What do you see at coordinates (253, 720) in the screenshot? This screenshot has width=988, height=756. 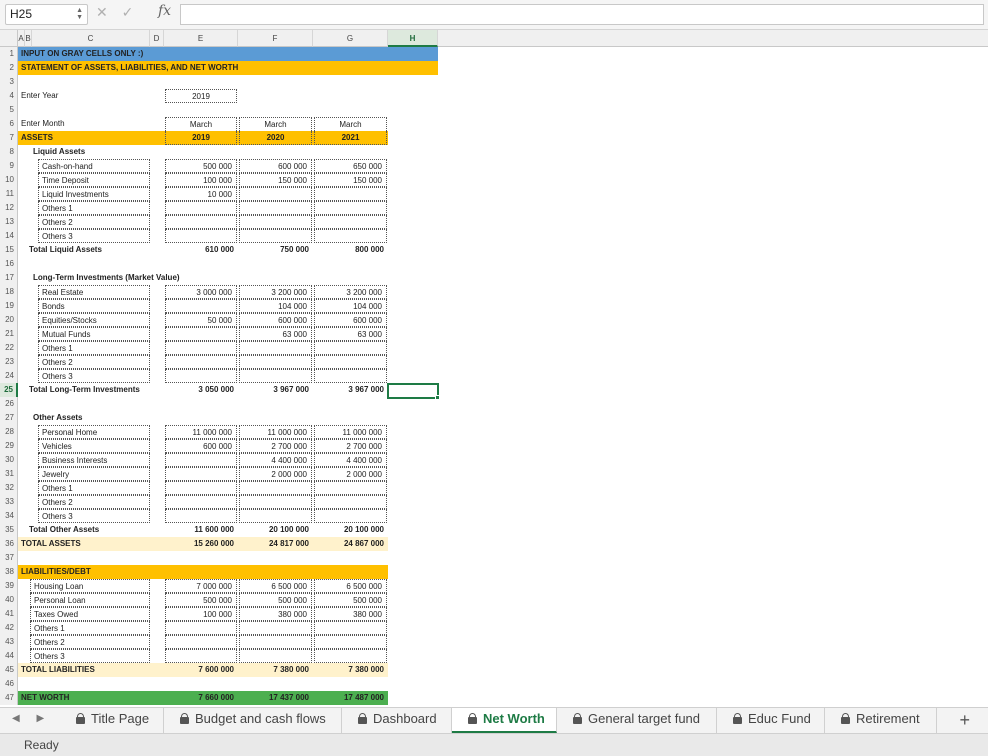 I see `tab-budget-and-cash-flows: Budget and cash flows` at bounding box center [253, 720].